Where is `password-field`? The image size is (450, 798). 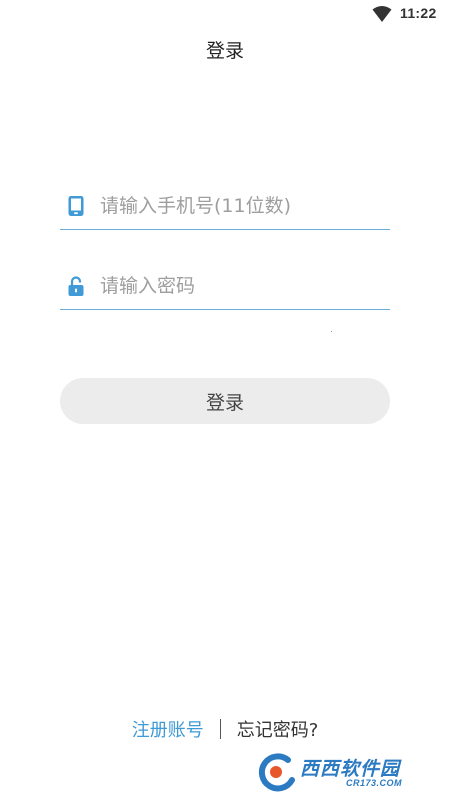
password-field is located at coordinates (225, 286).